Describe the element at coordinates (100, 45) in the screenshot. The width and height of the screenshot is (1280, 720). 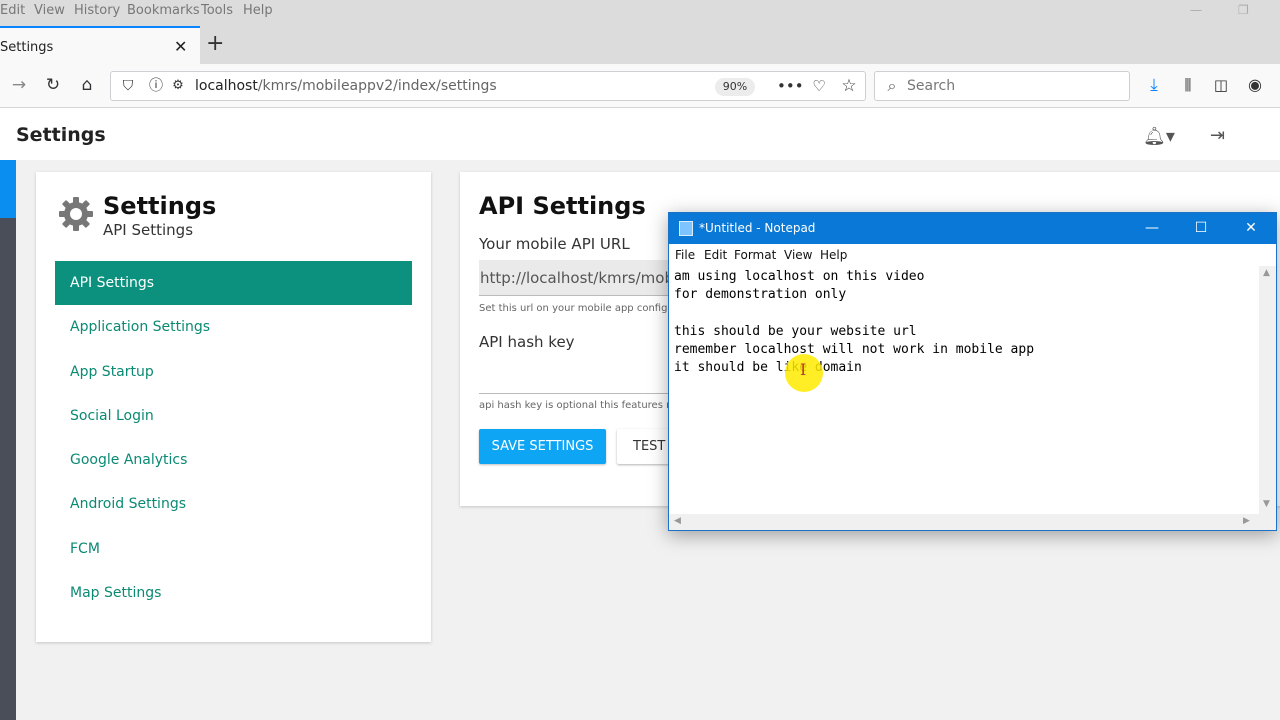
I see `tab-settings: Settings ✕` at that location.